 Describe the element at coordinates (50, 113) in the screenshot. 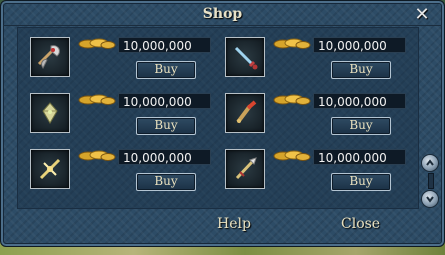

I see `gem-icon` at that location.